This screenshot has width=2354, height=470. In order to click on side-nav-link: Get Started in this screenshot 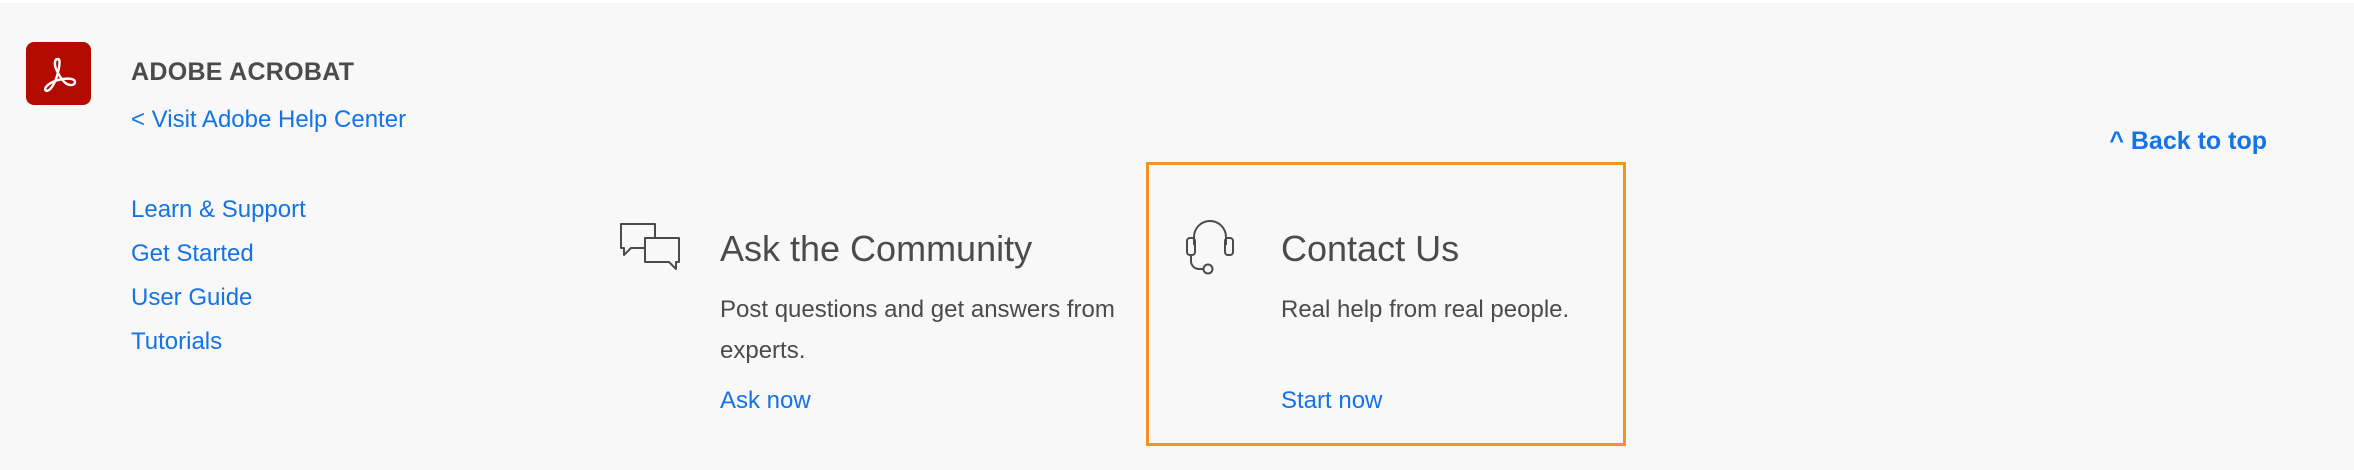, I will do `click(192, 253)`.